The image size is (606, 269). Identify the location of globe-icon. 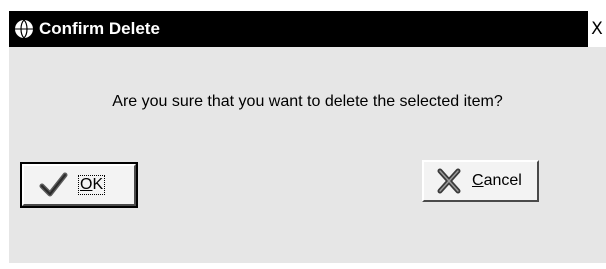
(24, 29).